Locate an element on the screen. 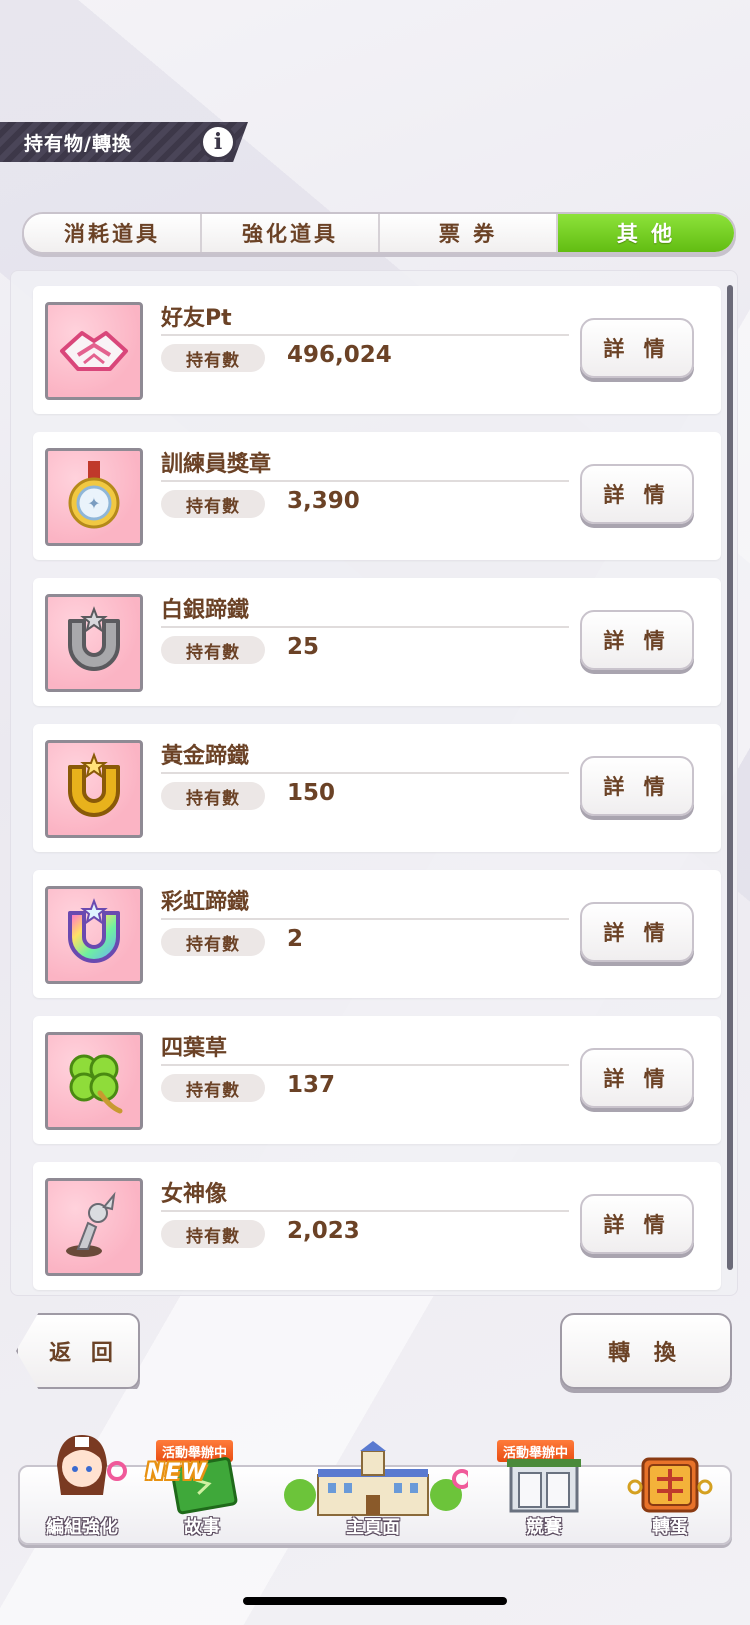 The image size is (750, 1625). nav-item-gacha: 轉蛋 is located at coordinates (670, 1485).